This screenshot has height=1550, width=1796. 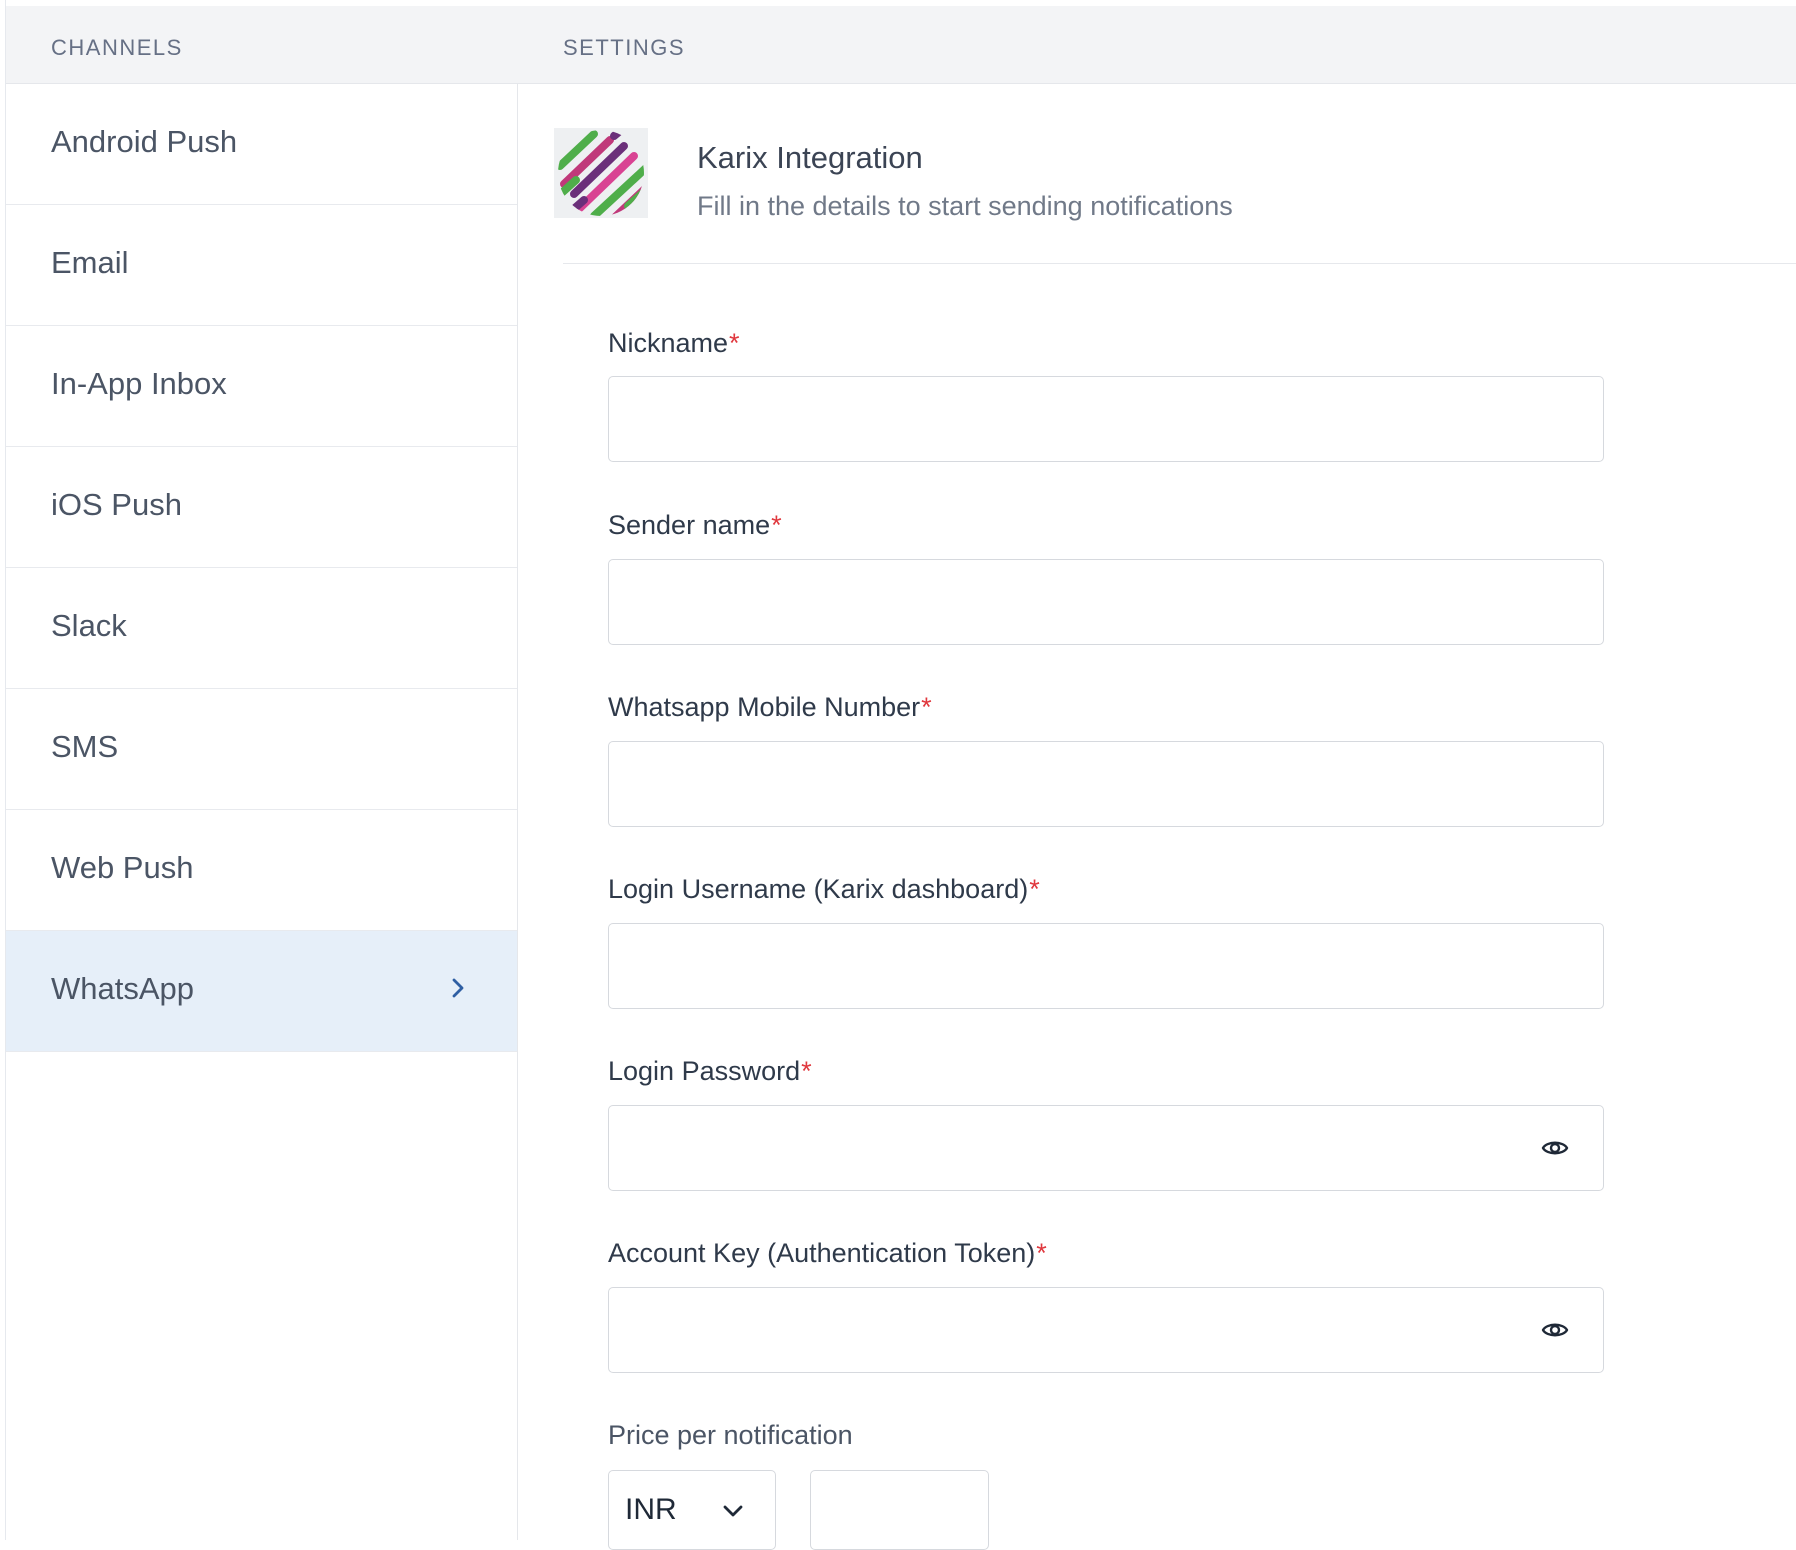 I want to click on whatsapp-number-label: Whatsapp Mobile Number*, so click(x=770, y=707).